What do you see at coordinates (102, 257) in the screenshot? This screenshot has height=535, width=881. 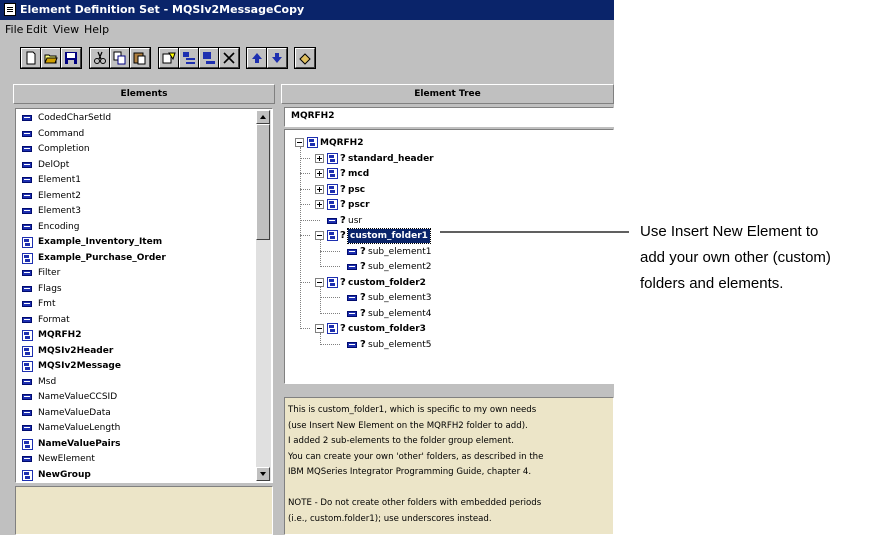 I see `list-item-label: Example_Purchase_Order` at bounding box center [102, 257].